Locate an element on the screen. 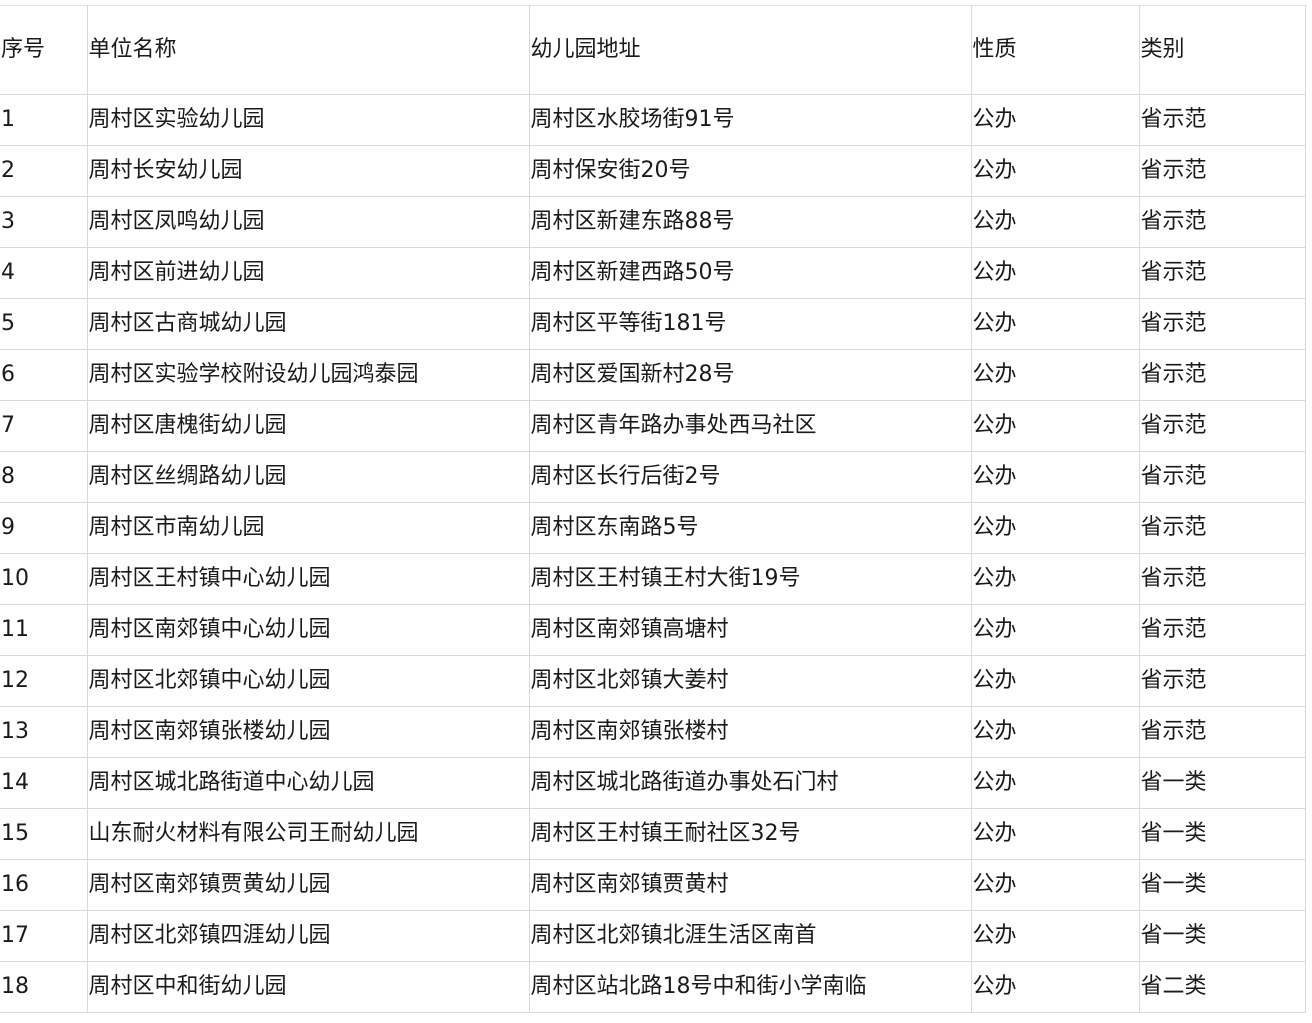 The height and width of the screenshot is (1023, 1312). cell-name: 山东耐火材料有限公司王耐幼儿园 is located at coordinates (308, 834).